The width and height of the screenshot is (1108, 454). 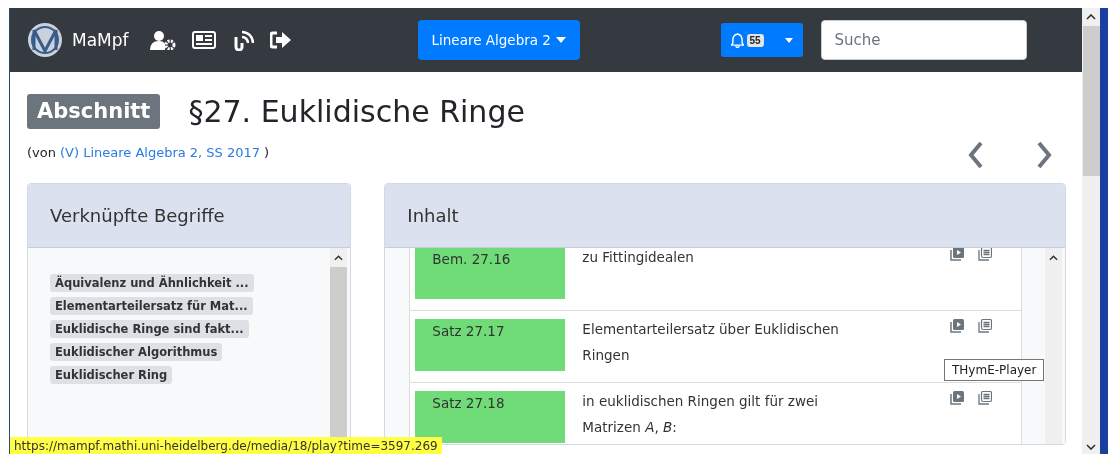 I want to click on item-description: zu Fittingidealen, so click(x=638, y=257).